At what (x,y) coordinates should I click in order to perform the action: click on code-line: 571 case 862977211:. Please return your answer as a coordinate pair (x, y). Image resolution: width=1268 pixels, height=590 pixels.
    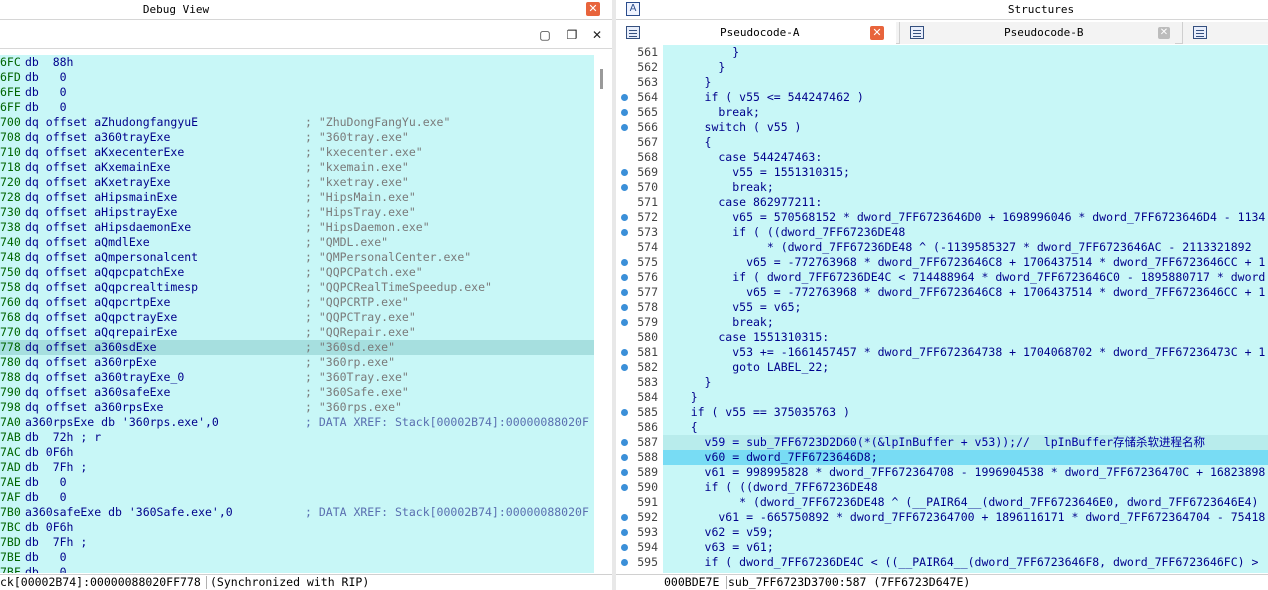
    Looking at the image, I should click on (942, 202).